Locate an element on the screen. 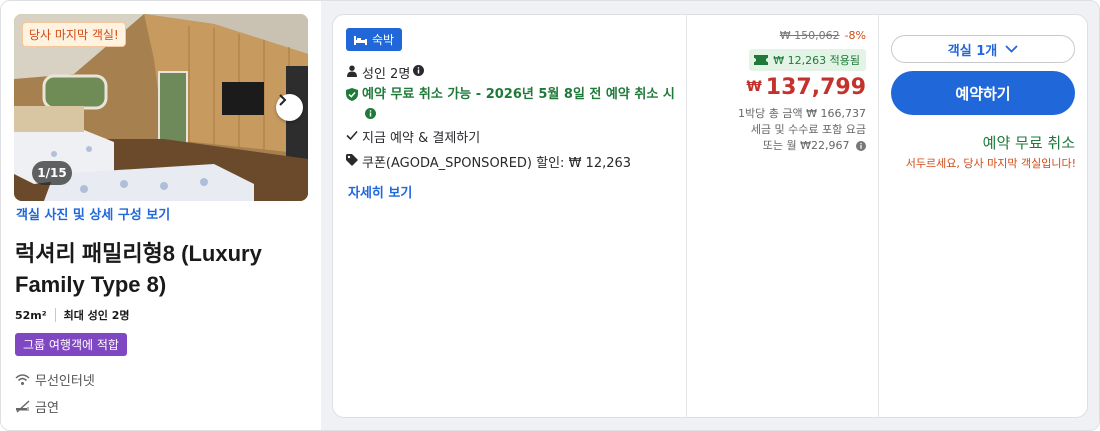 The height and width of the screenshot is (431, 1100). discount-percent: -8% is located at coordinates (855, 35).